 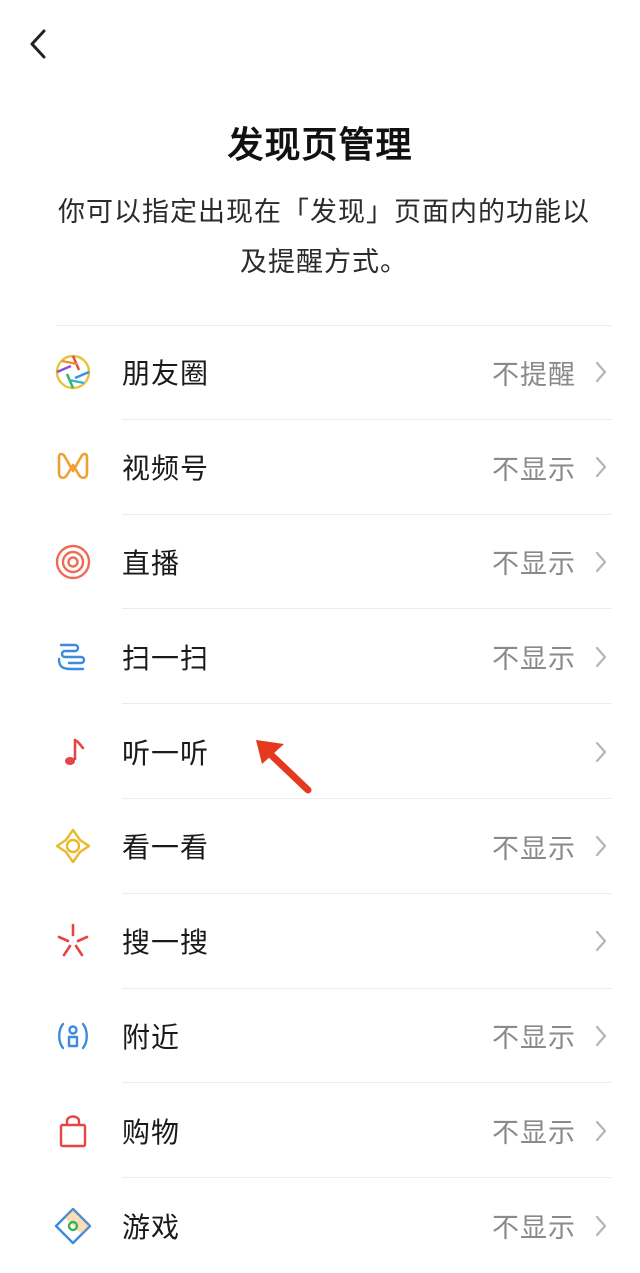 What do you see at coordinates (151, 563) in the screenshot?
I see `list-item-label: 直播` at bounding box center [151, 563].